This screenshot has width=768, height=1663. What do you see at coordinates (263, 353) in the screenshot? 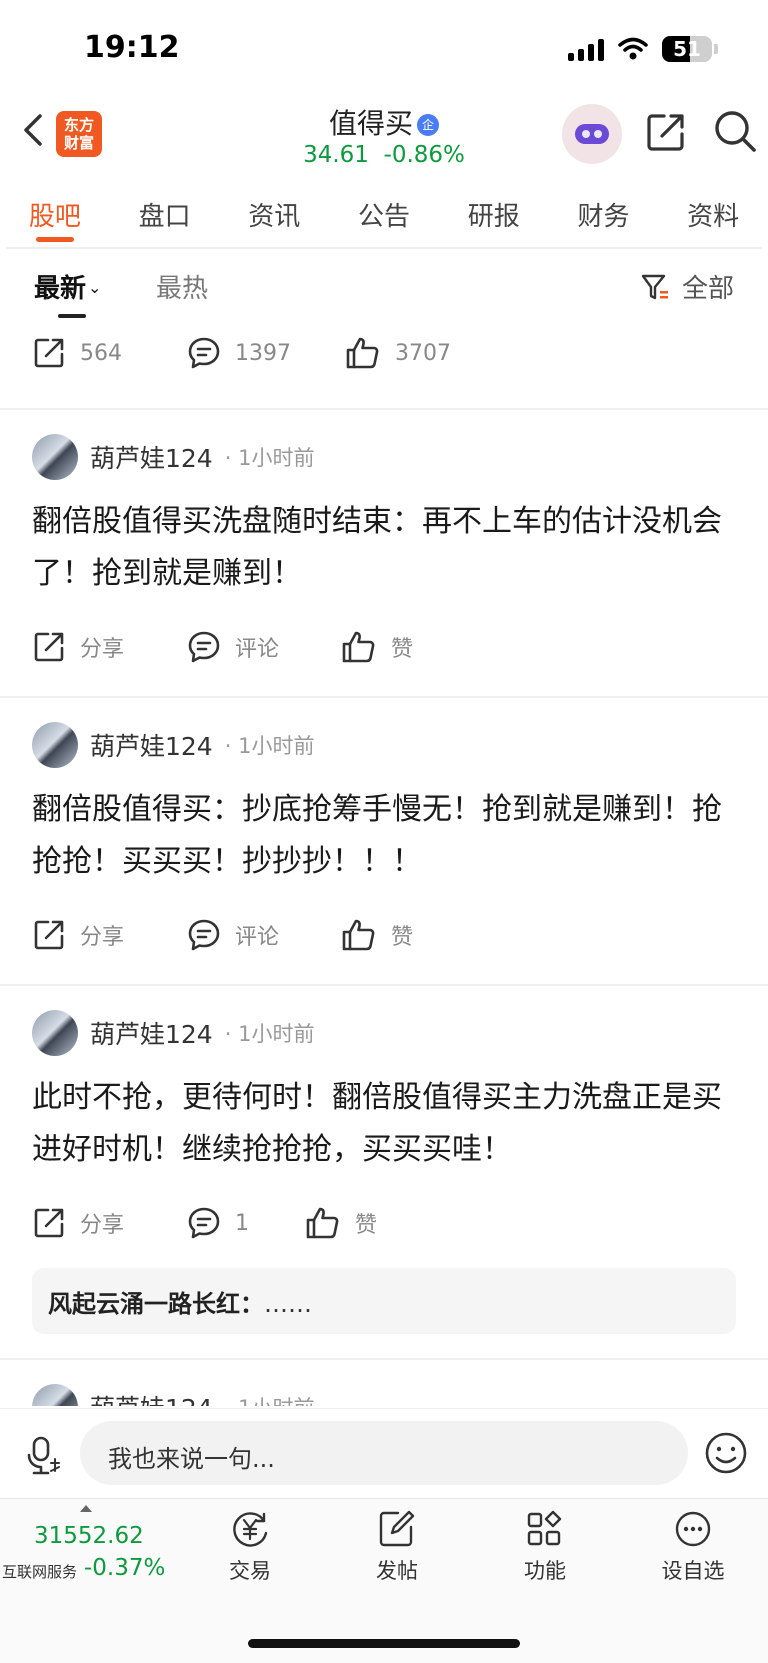
I see `comment-count: 1397` at bounding box center [263, 353].